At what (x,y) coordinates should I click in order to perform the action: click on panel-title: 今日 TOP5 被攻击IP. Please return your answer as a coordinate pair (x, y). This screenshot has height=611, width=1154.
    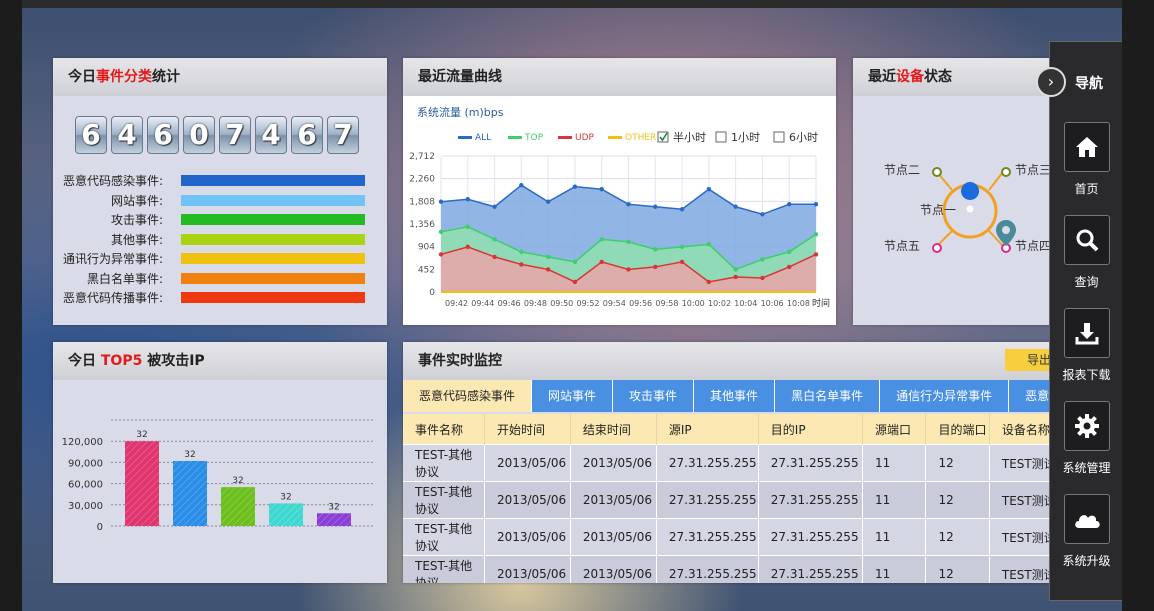
    Looking at the image, I should click on (220, 361).